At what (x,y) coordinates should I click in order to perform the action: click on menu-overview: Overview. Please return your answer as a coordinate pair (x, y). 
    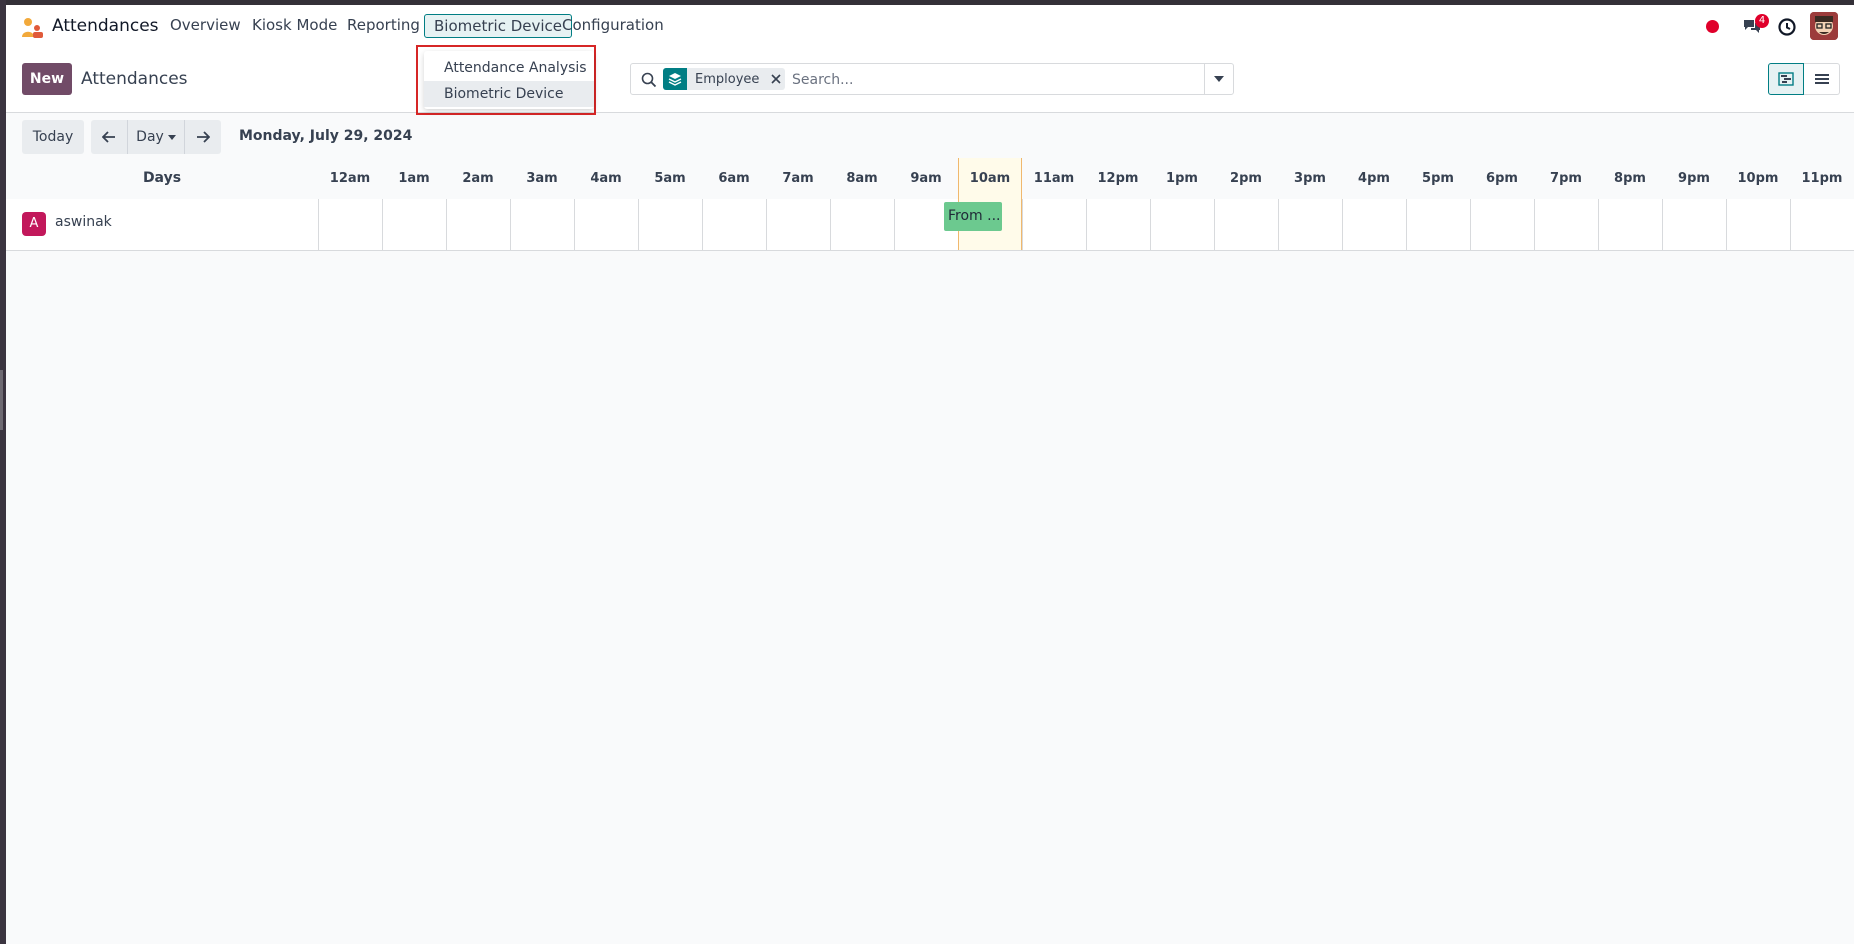
    Looking at the image, I should click on (205, 25).